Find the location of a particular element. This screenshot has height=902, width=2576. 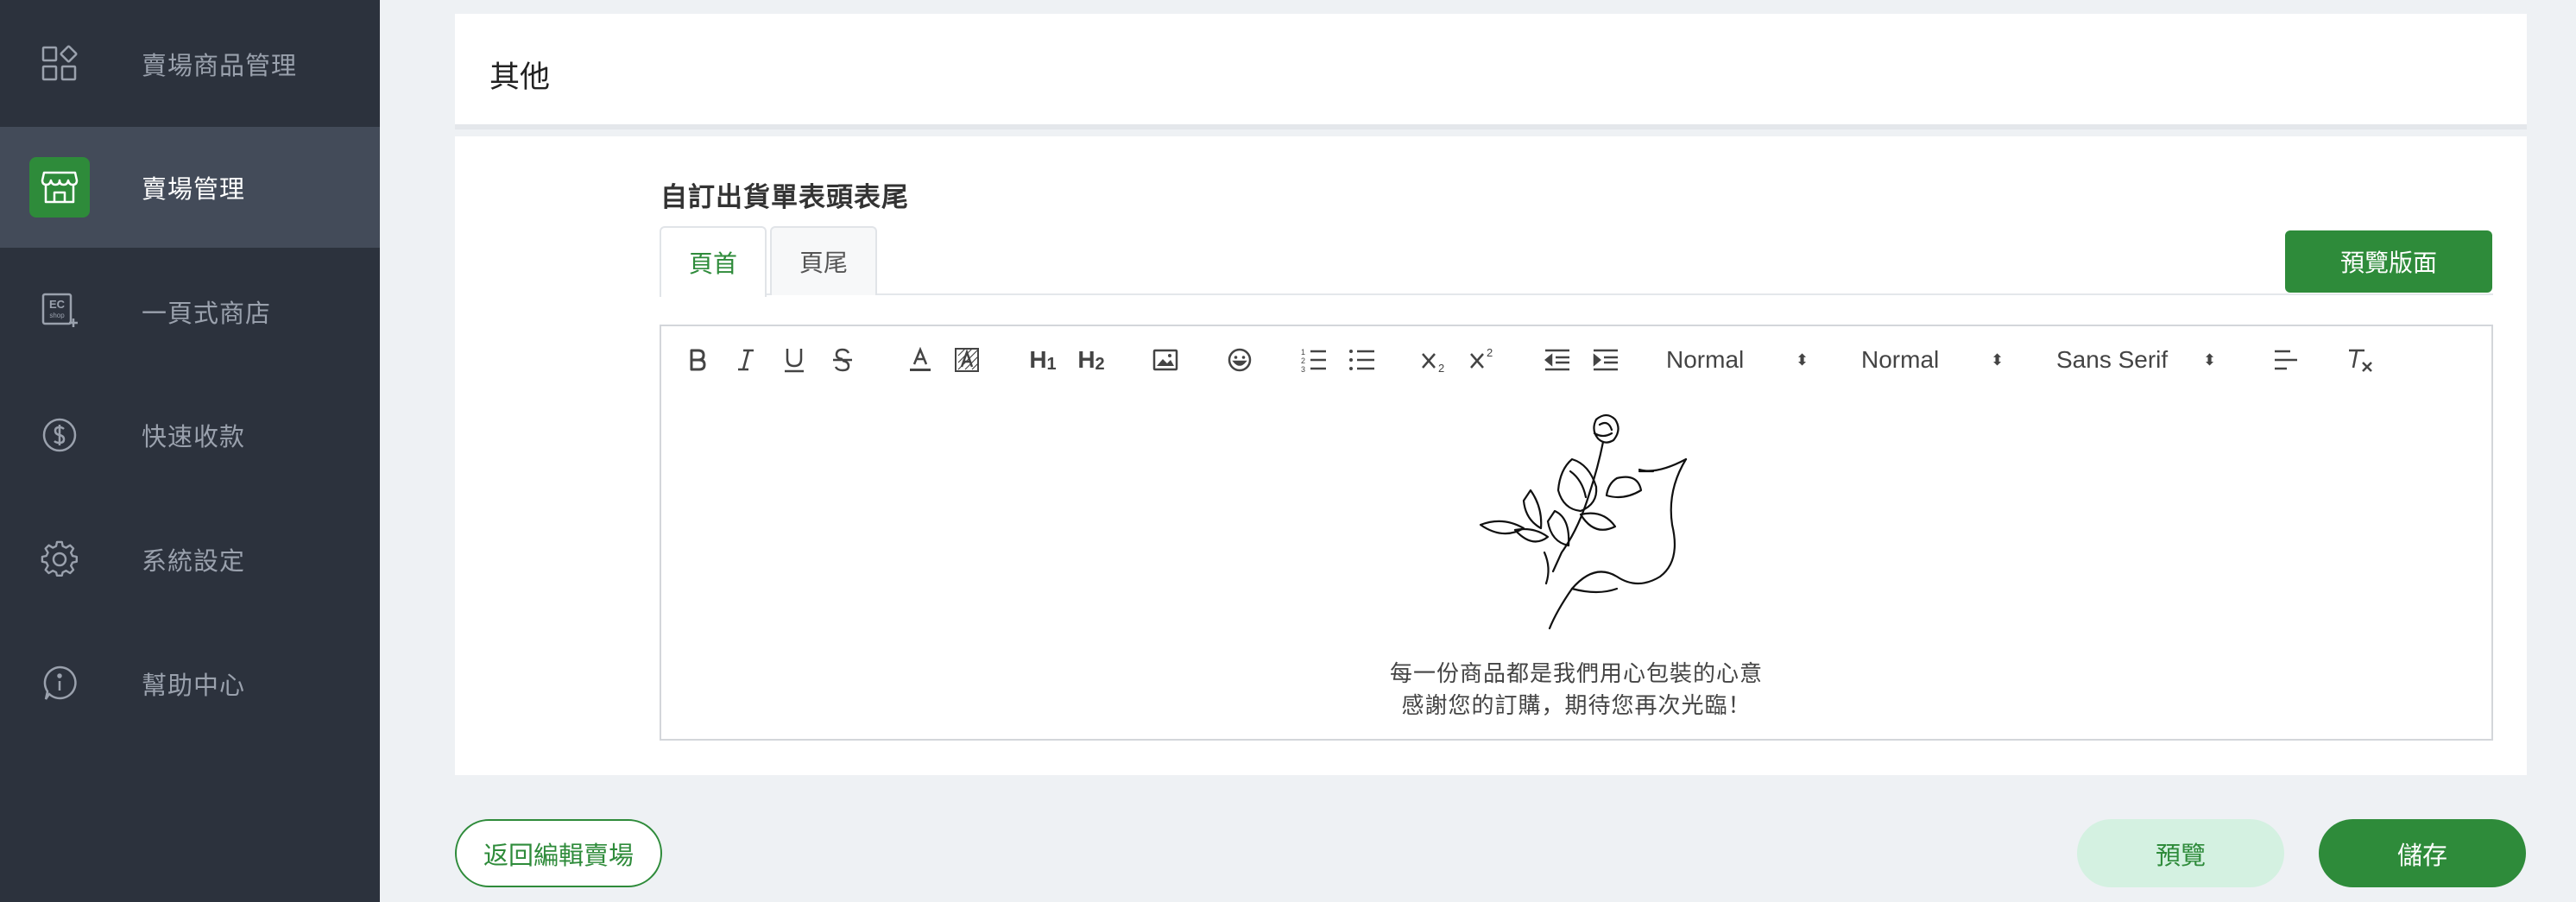

sidebar-item-products: 賣場商品管理 is located at coordinates (190, 63).